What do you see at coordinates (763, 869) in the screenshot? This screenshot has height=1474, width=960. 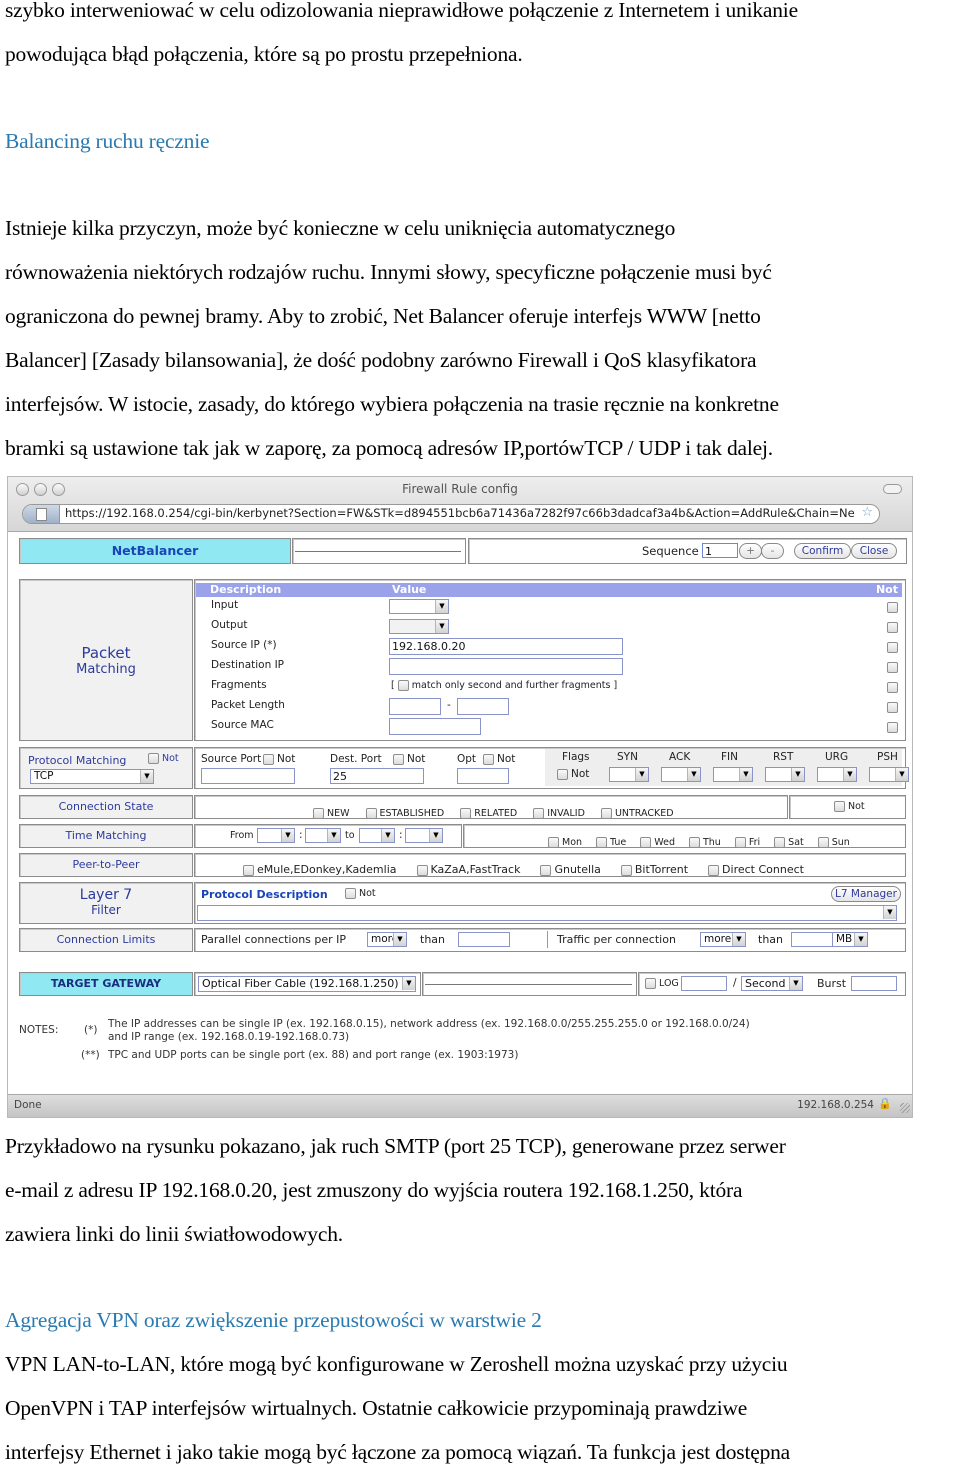 I see `p2p-label: Direct Connect` at bounding box center [763, 869].